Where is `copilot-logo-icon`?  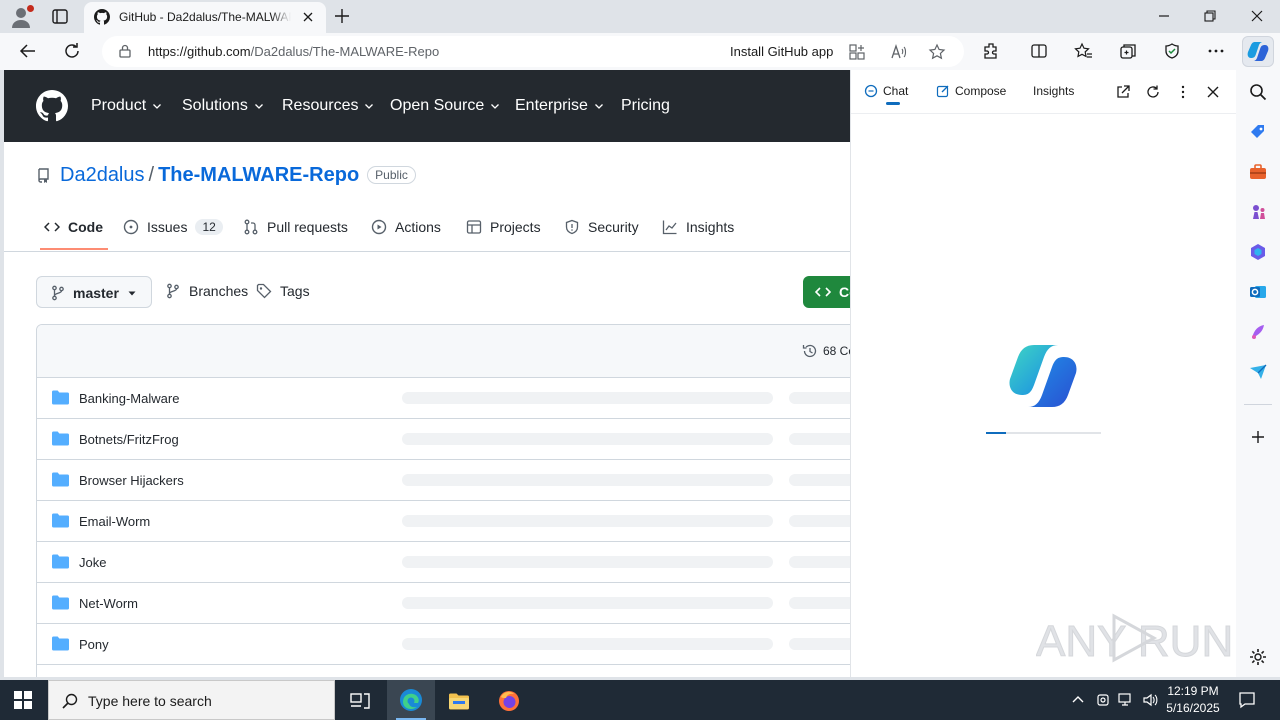
copilot-logo-icon is located at coordinates (1043, 376).